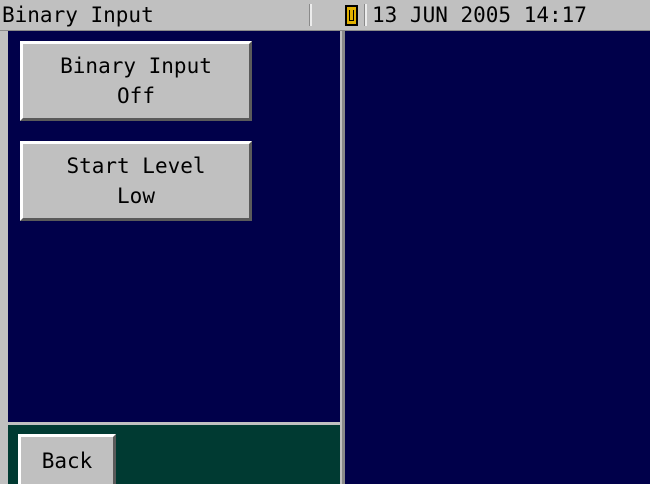  I want to click on binary-input-button: Binary Input Off, so click(136, 81).